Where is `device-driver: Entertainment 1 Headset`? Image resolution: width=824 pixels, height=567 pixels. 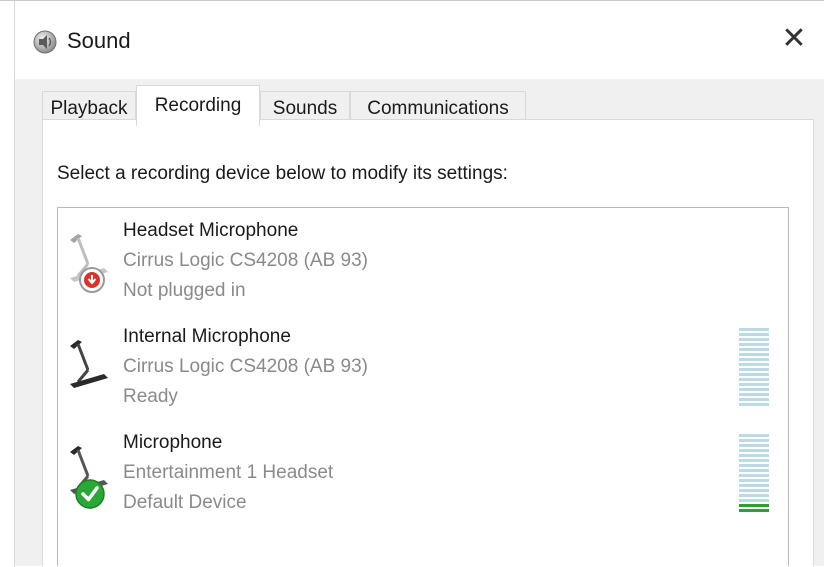 device-driver: Entertainment 1 Headset is located at coordinates (228, 472).